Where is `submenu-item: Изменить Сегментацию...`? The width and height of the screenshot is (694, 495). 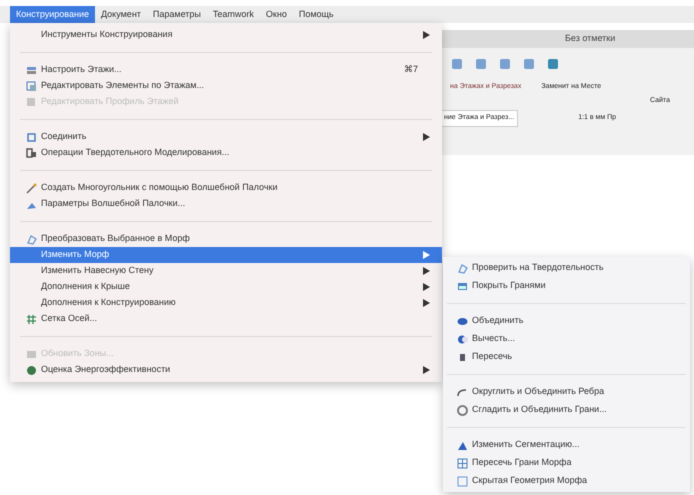 submenu-item: Изменить Сегментацию... is located at coordinates (566, 445).